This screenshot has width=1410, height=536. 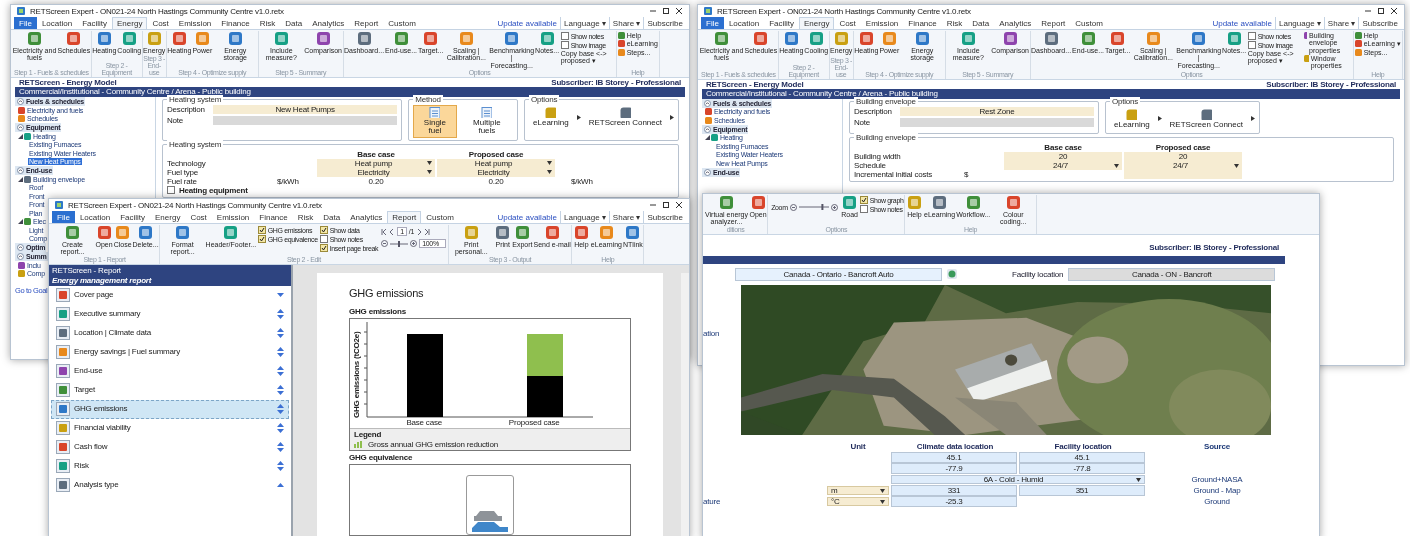 What do you see at coordinates (170, 485) in the screenshot?
I see `report-section: Analysis type` at bounding box center [170, 485].